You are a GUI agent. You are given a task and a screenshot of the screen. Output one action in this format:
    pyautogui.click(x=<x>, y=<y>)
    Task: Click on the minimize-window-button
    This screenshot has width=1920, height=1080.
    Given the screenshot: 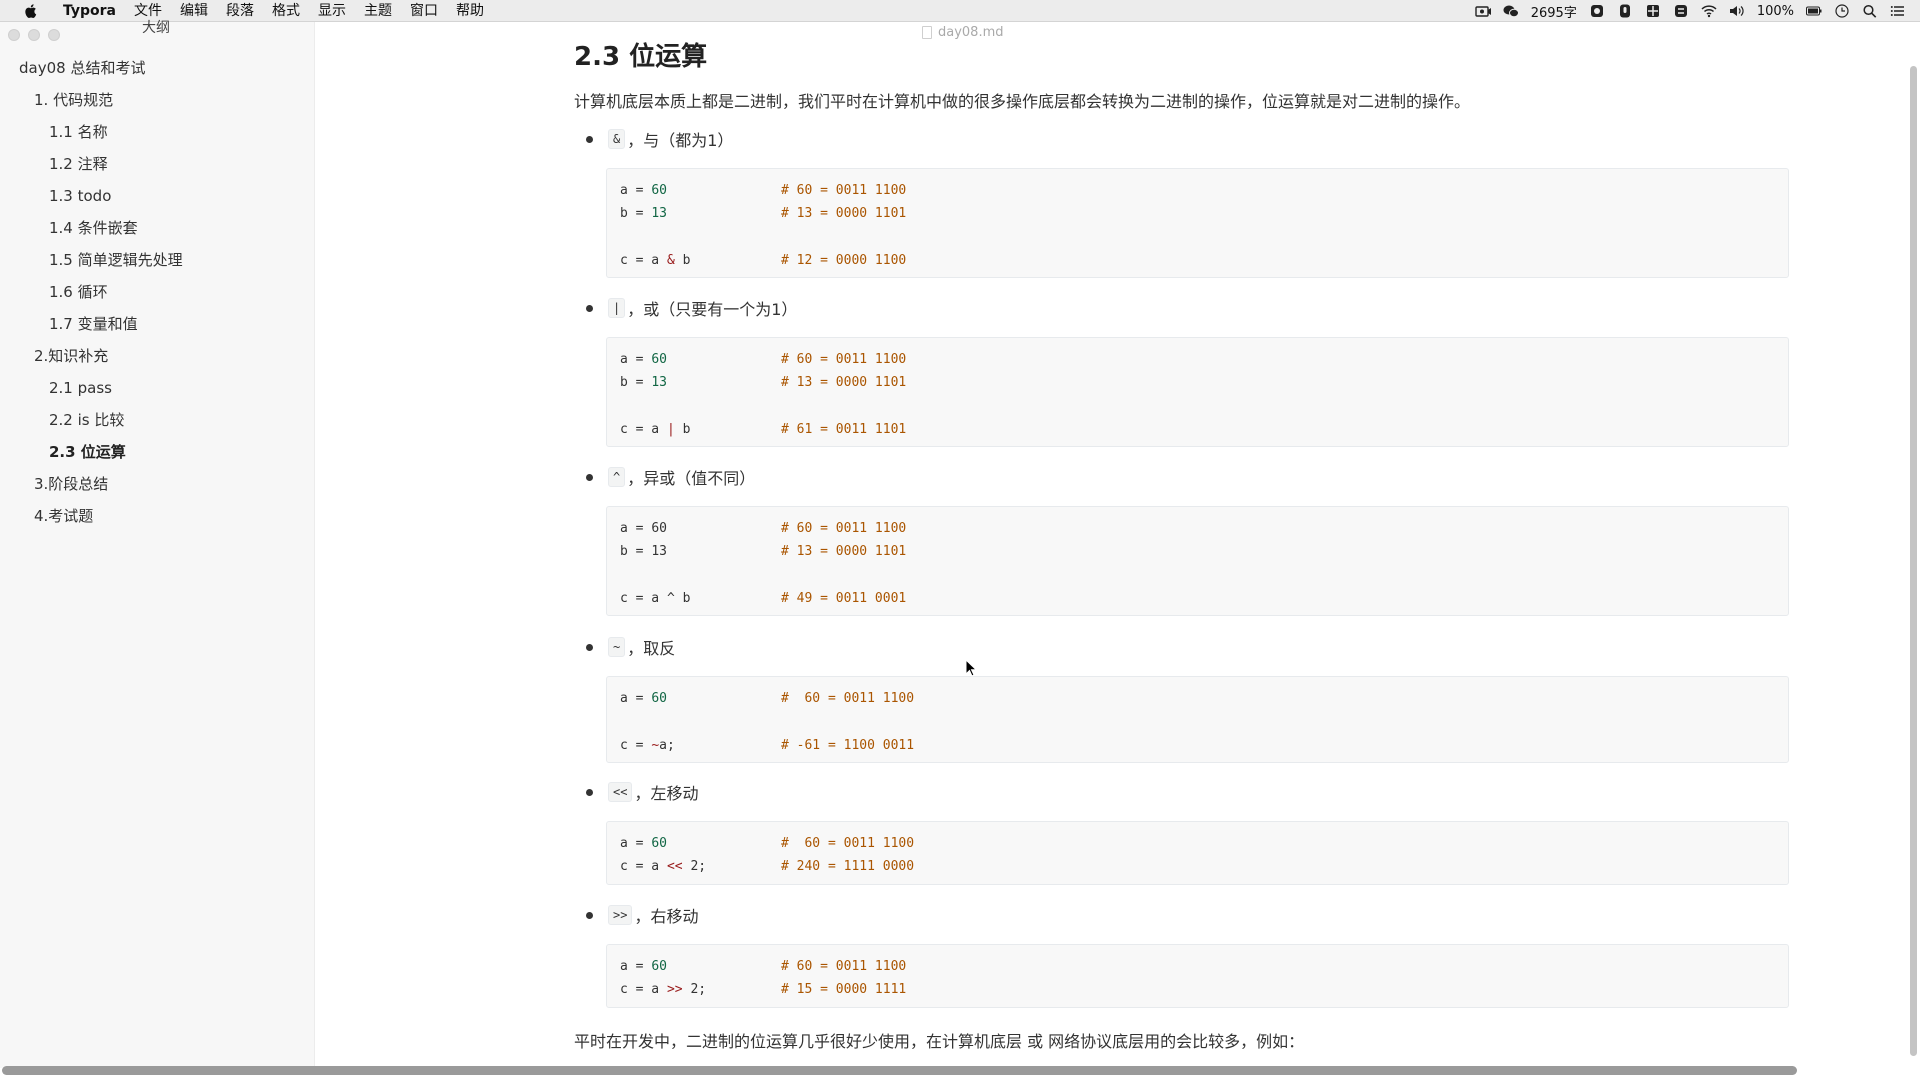 What is the action you would take?
    pyautogui.click(x=34, y=35)
    